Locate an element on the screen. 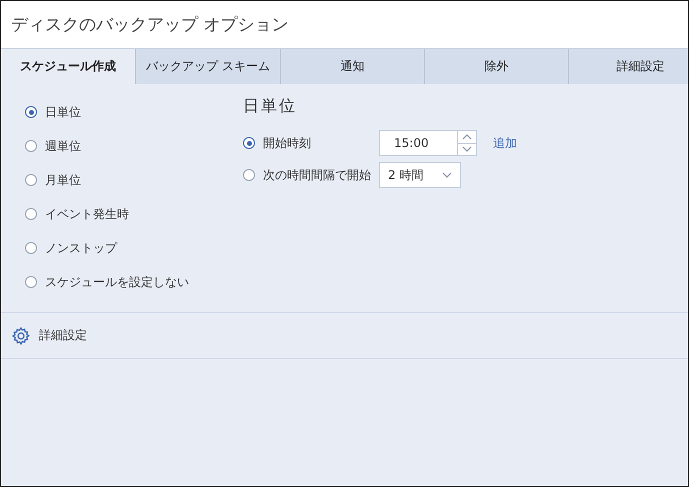 The height and width of the screenshot is (487, 689). tab: バックアップ スキーム is located at coordinates (208, 66).